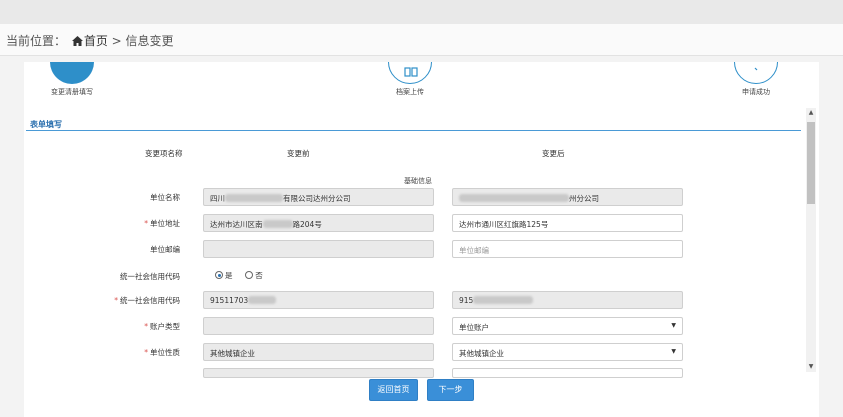  I want to click on vertical-scrollbar: ▲ ▼, so click(811, 240).